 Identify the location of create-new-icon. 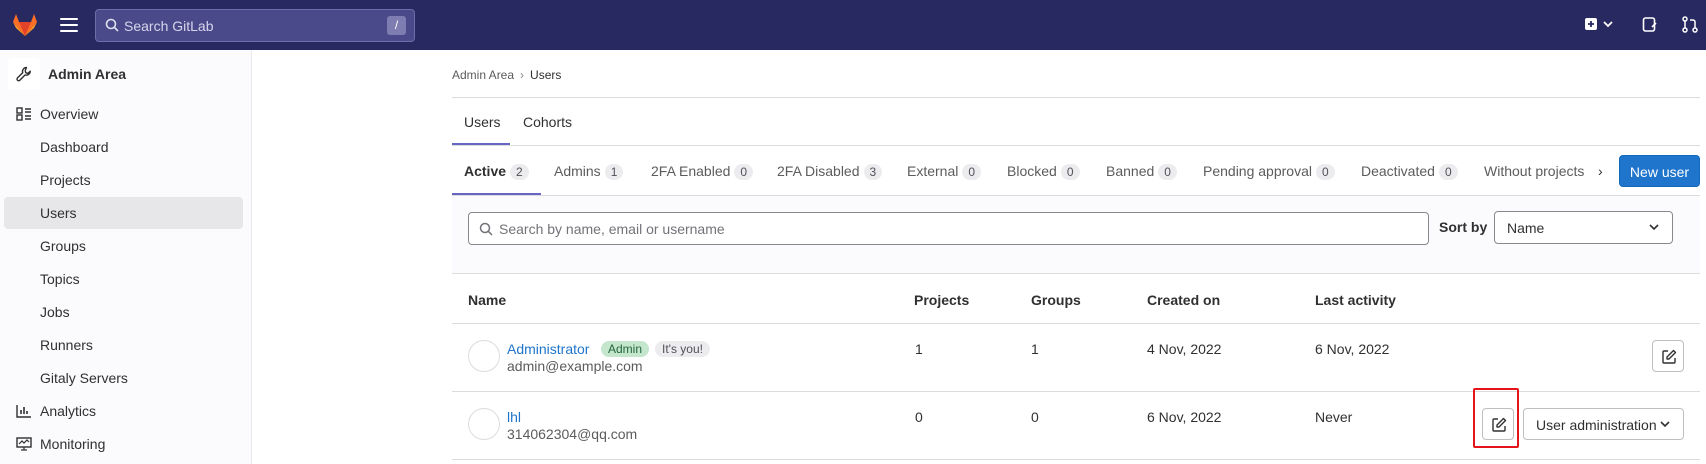
(1599, 25).